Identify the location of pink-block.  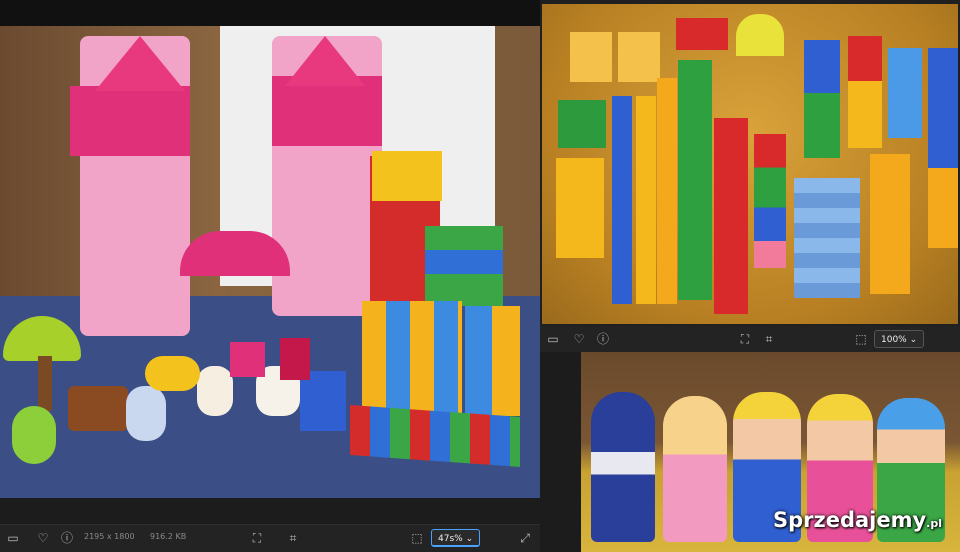
(247, 359).